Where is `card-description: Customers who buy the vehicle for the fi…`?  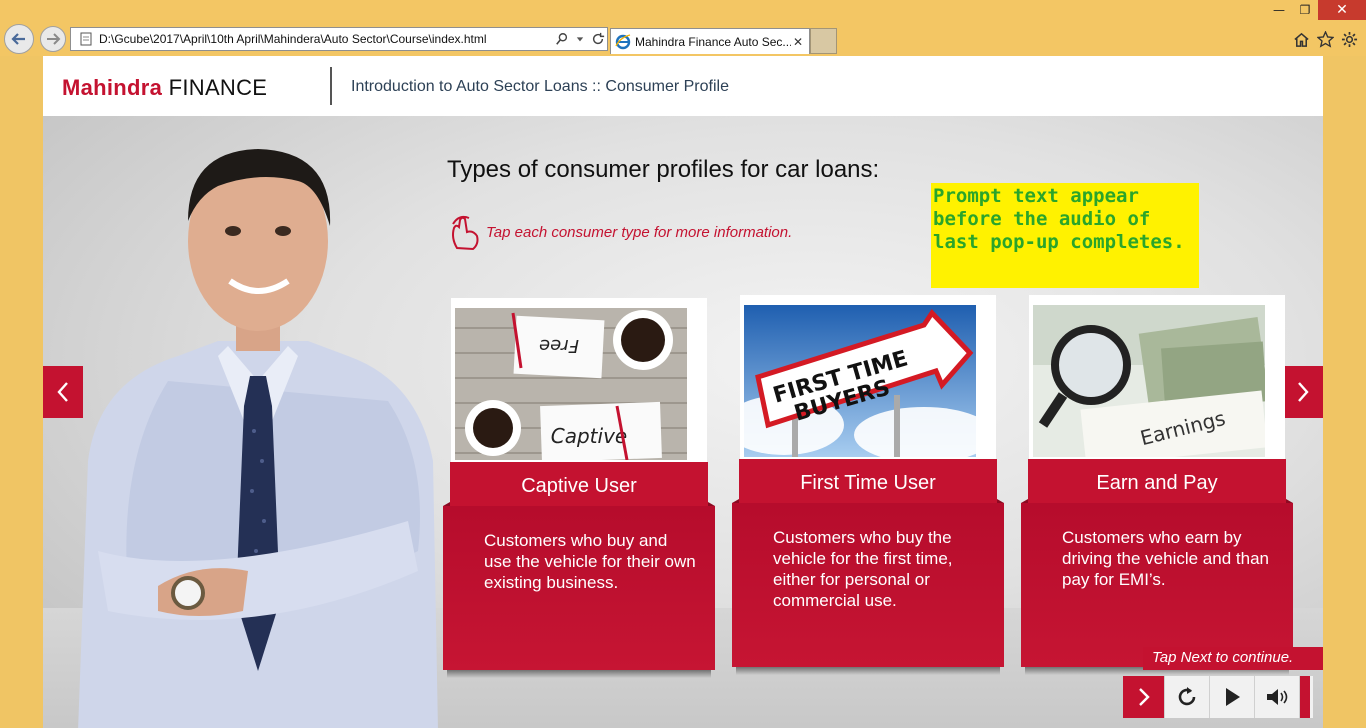
card-description: Customers who buy the vehicle for the fi… is located at coordinates (863, 569).